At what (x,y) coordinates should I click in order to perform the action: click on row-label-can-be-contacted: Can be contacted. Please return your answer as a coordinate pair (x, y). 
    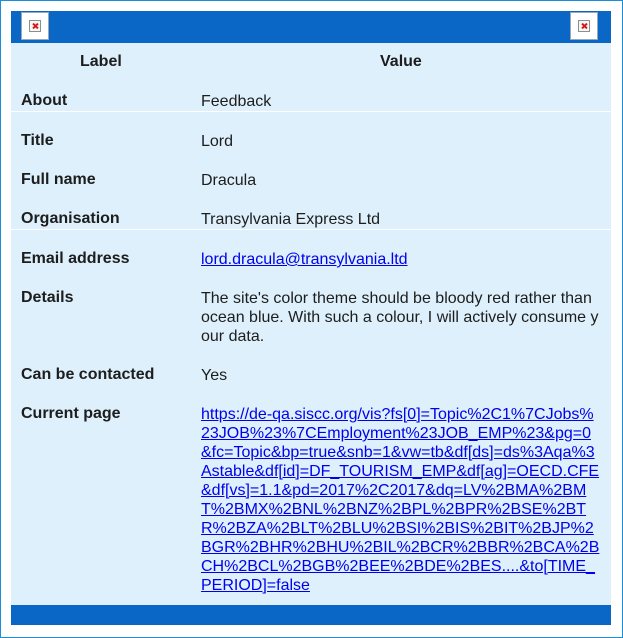
    Looking at the image, I should click on (88, 374).